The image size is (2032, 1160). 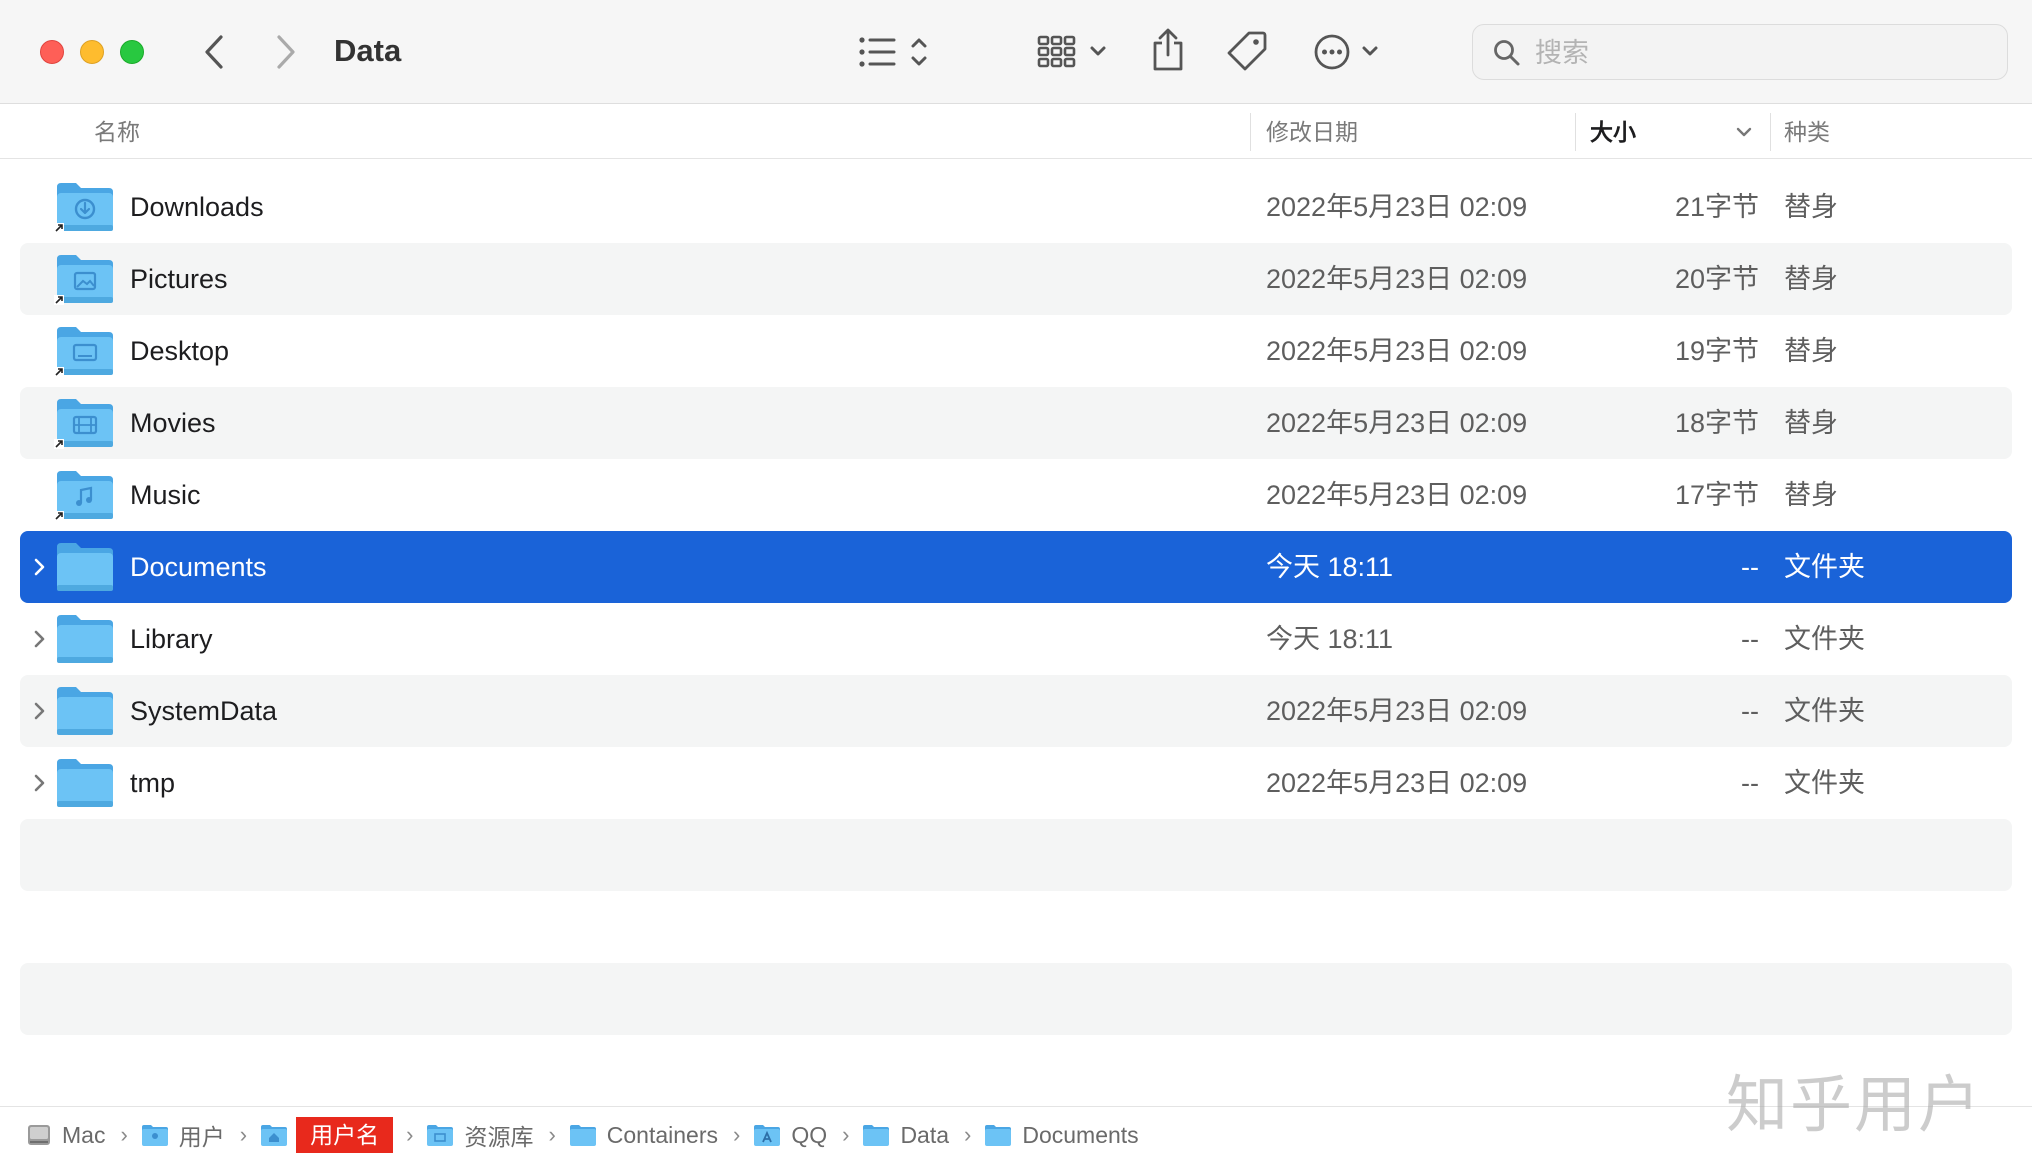 I want to click on column-header: 名称 修改日期 大小 种类, so click(x=1016, y=132).